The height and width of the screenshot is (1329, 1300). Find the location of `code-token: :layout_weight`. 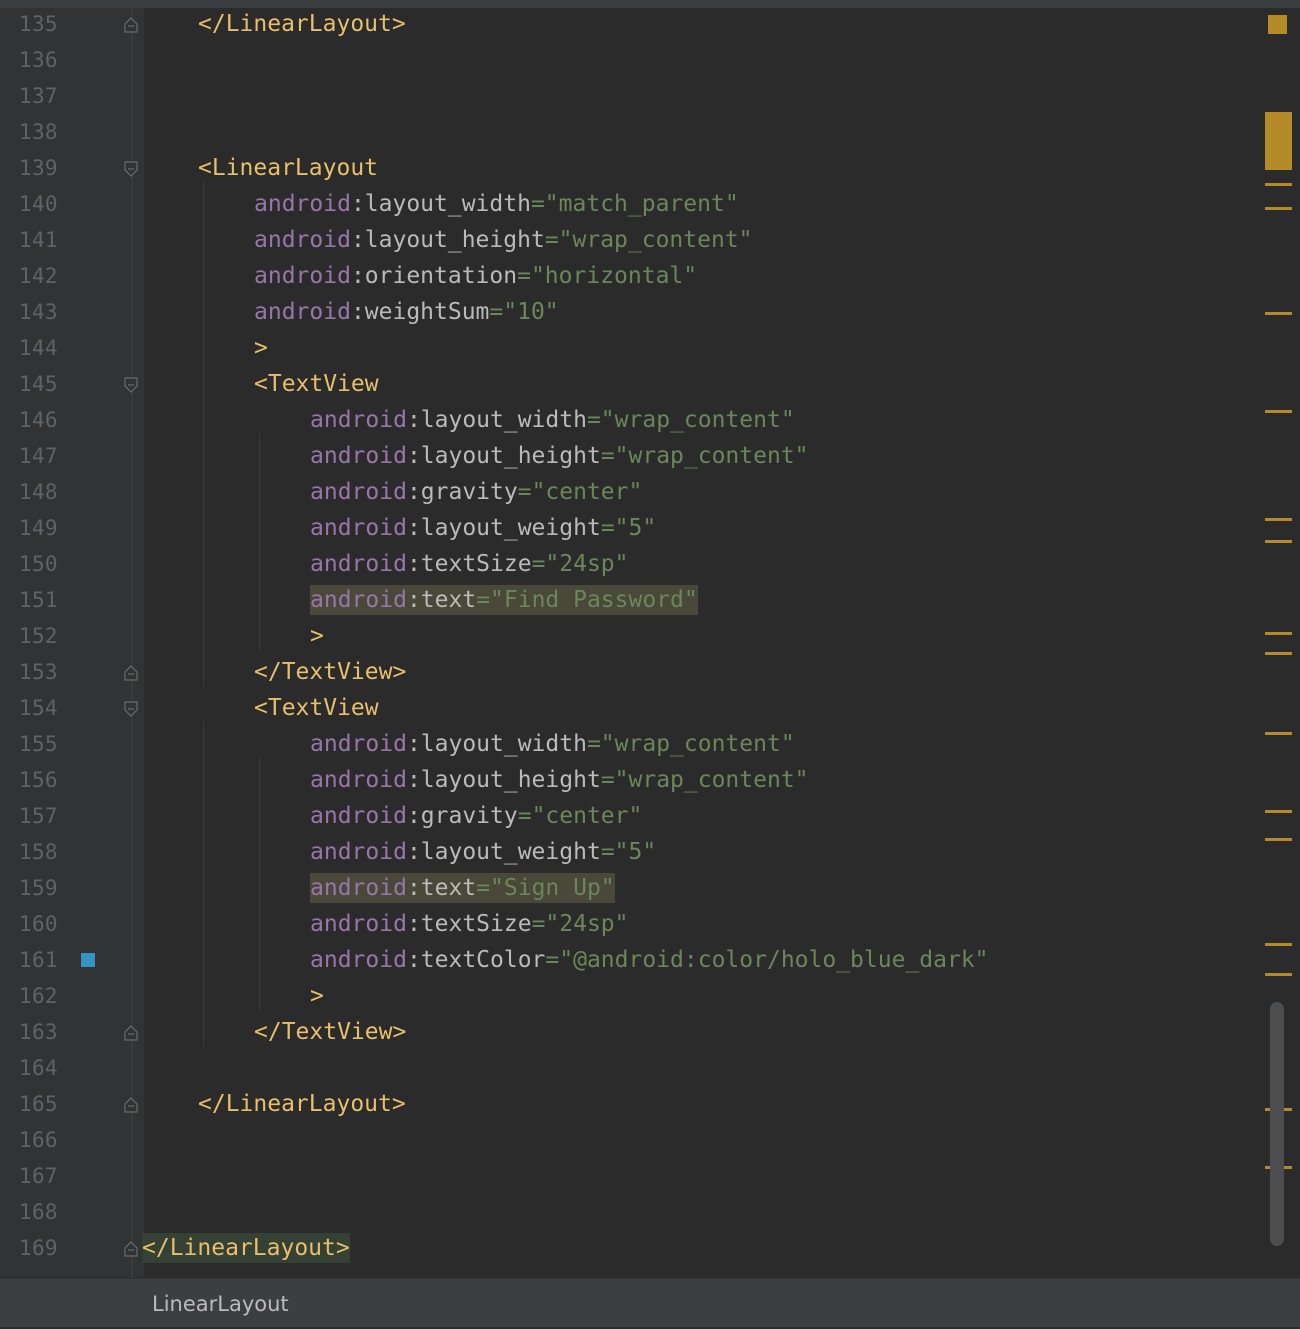

code-token: :layout_weight is located at coordinates (503, 852).